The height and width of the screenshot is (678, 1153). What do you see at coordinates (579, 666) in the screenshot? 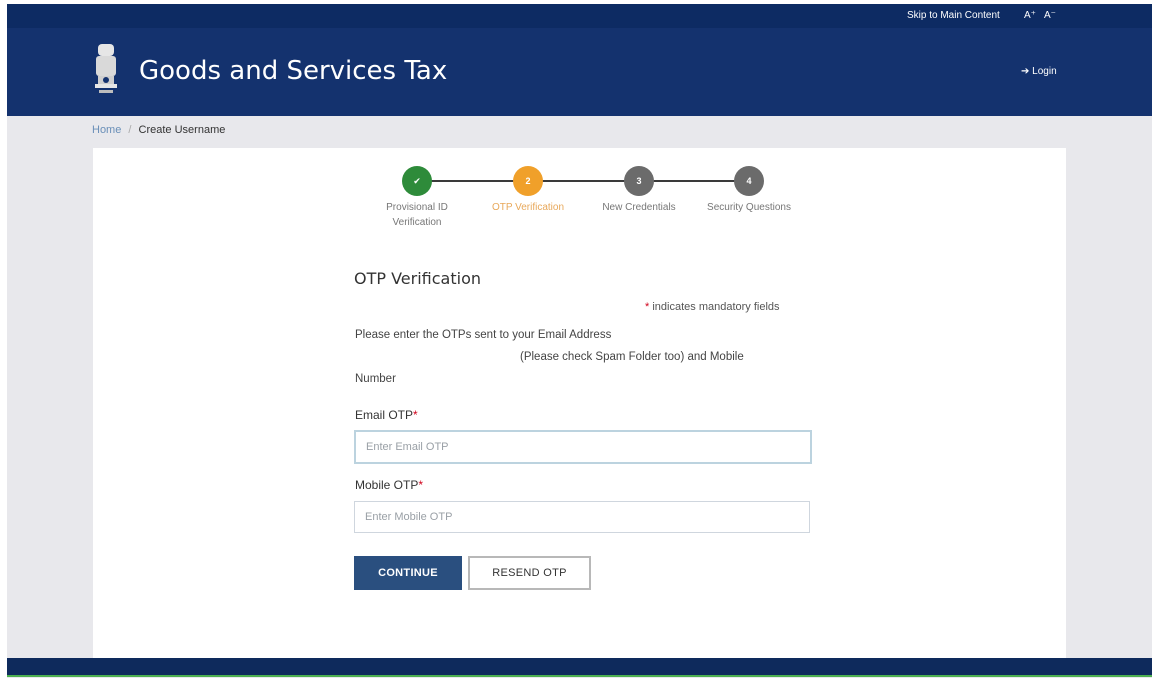
I see `site-footer` at bounding box center [579, 666].